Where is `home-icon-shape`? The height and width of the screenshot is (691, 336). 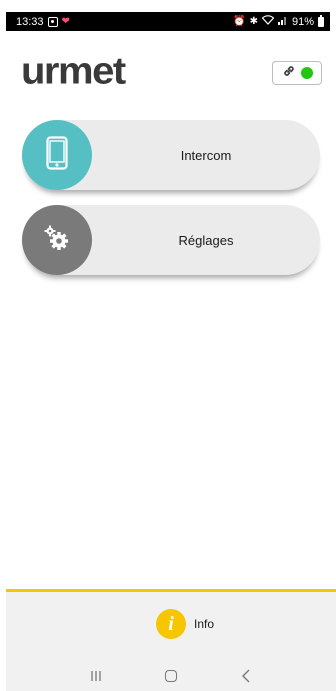
home-icon-shape is located at coordinates (170, 675).